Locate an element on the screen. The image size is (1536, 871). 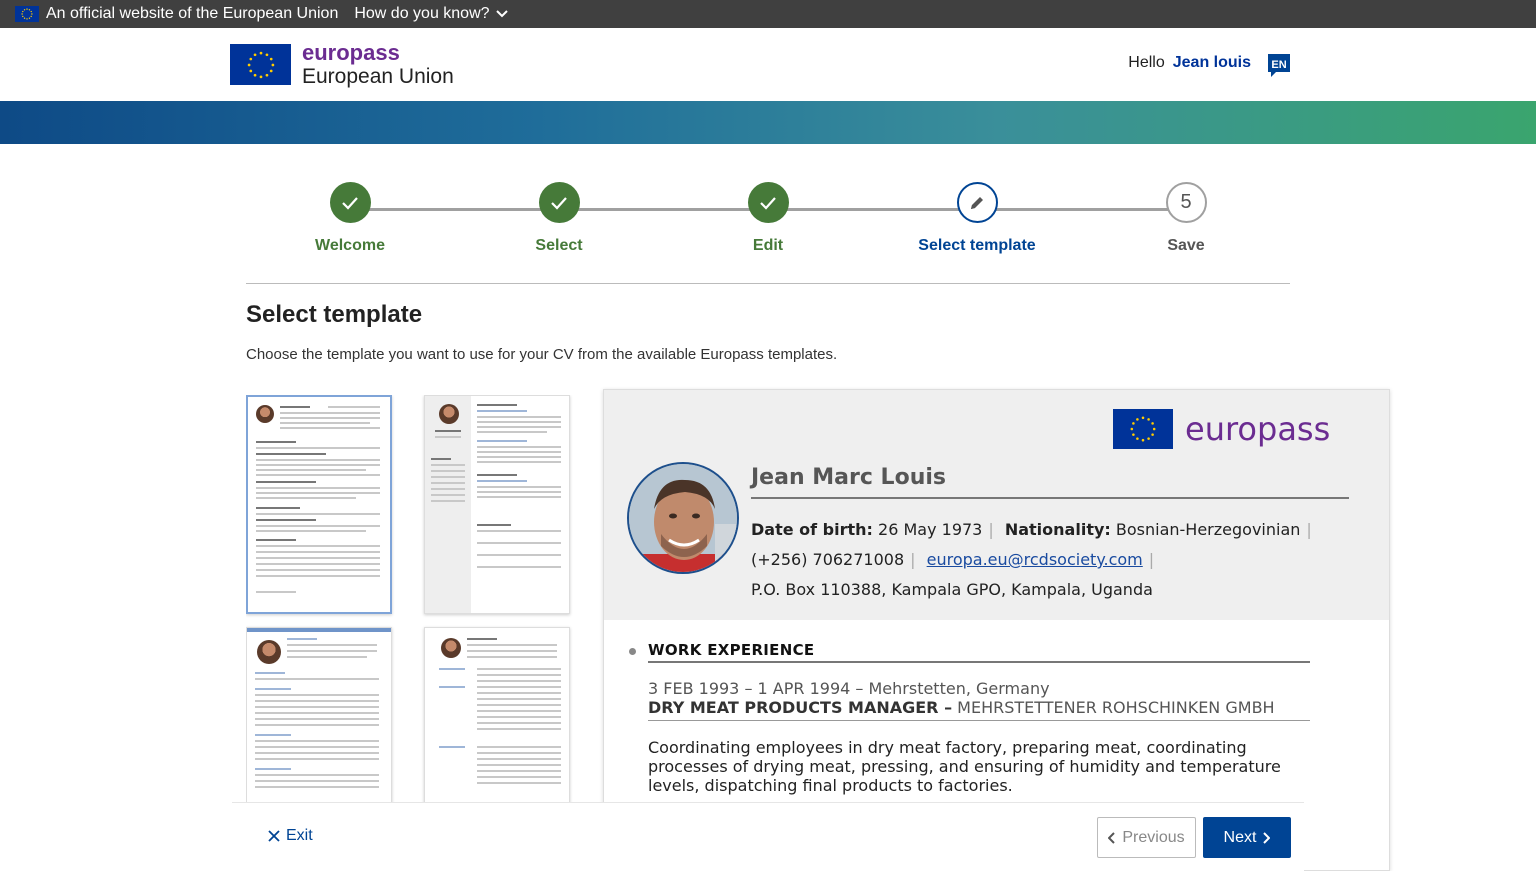
step-label: Save is located at coordinates (1186, 245).